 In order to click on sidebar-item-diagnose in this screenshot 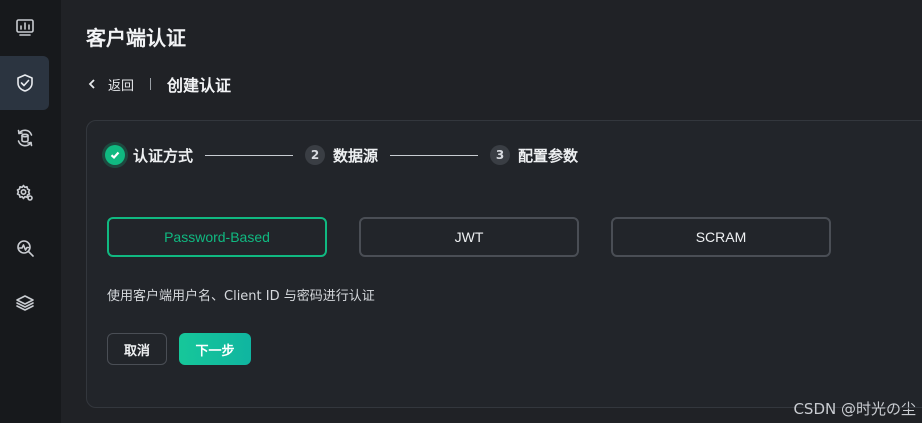, I will do `click(24, 248)`.